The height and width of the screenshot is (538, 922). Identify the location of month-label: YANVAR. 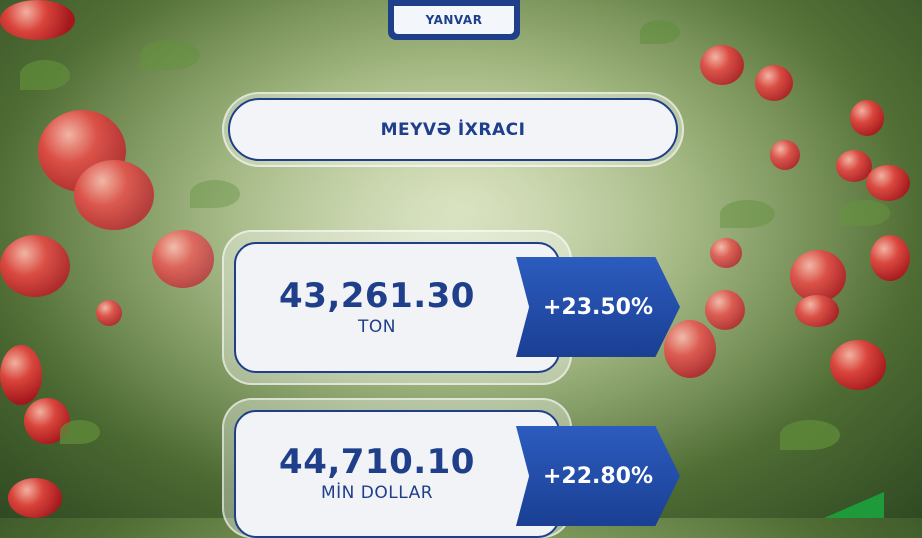
(454, 20).